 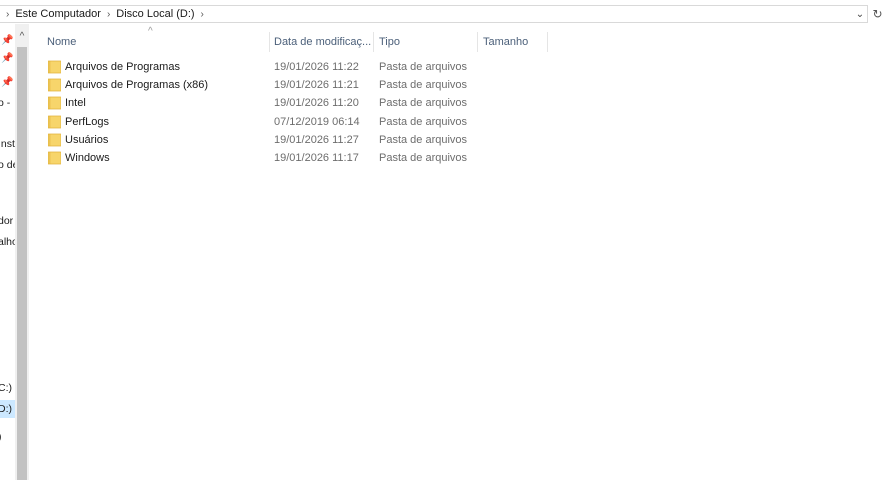 I want to click on scroll-thumb, so click(x=22, y=263).